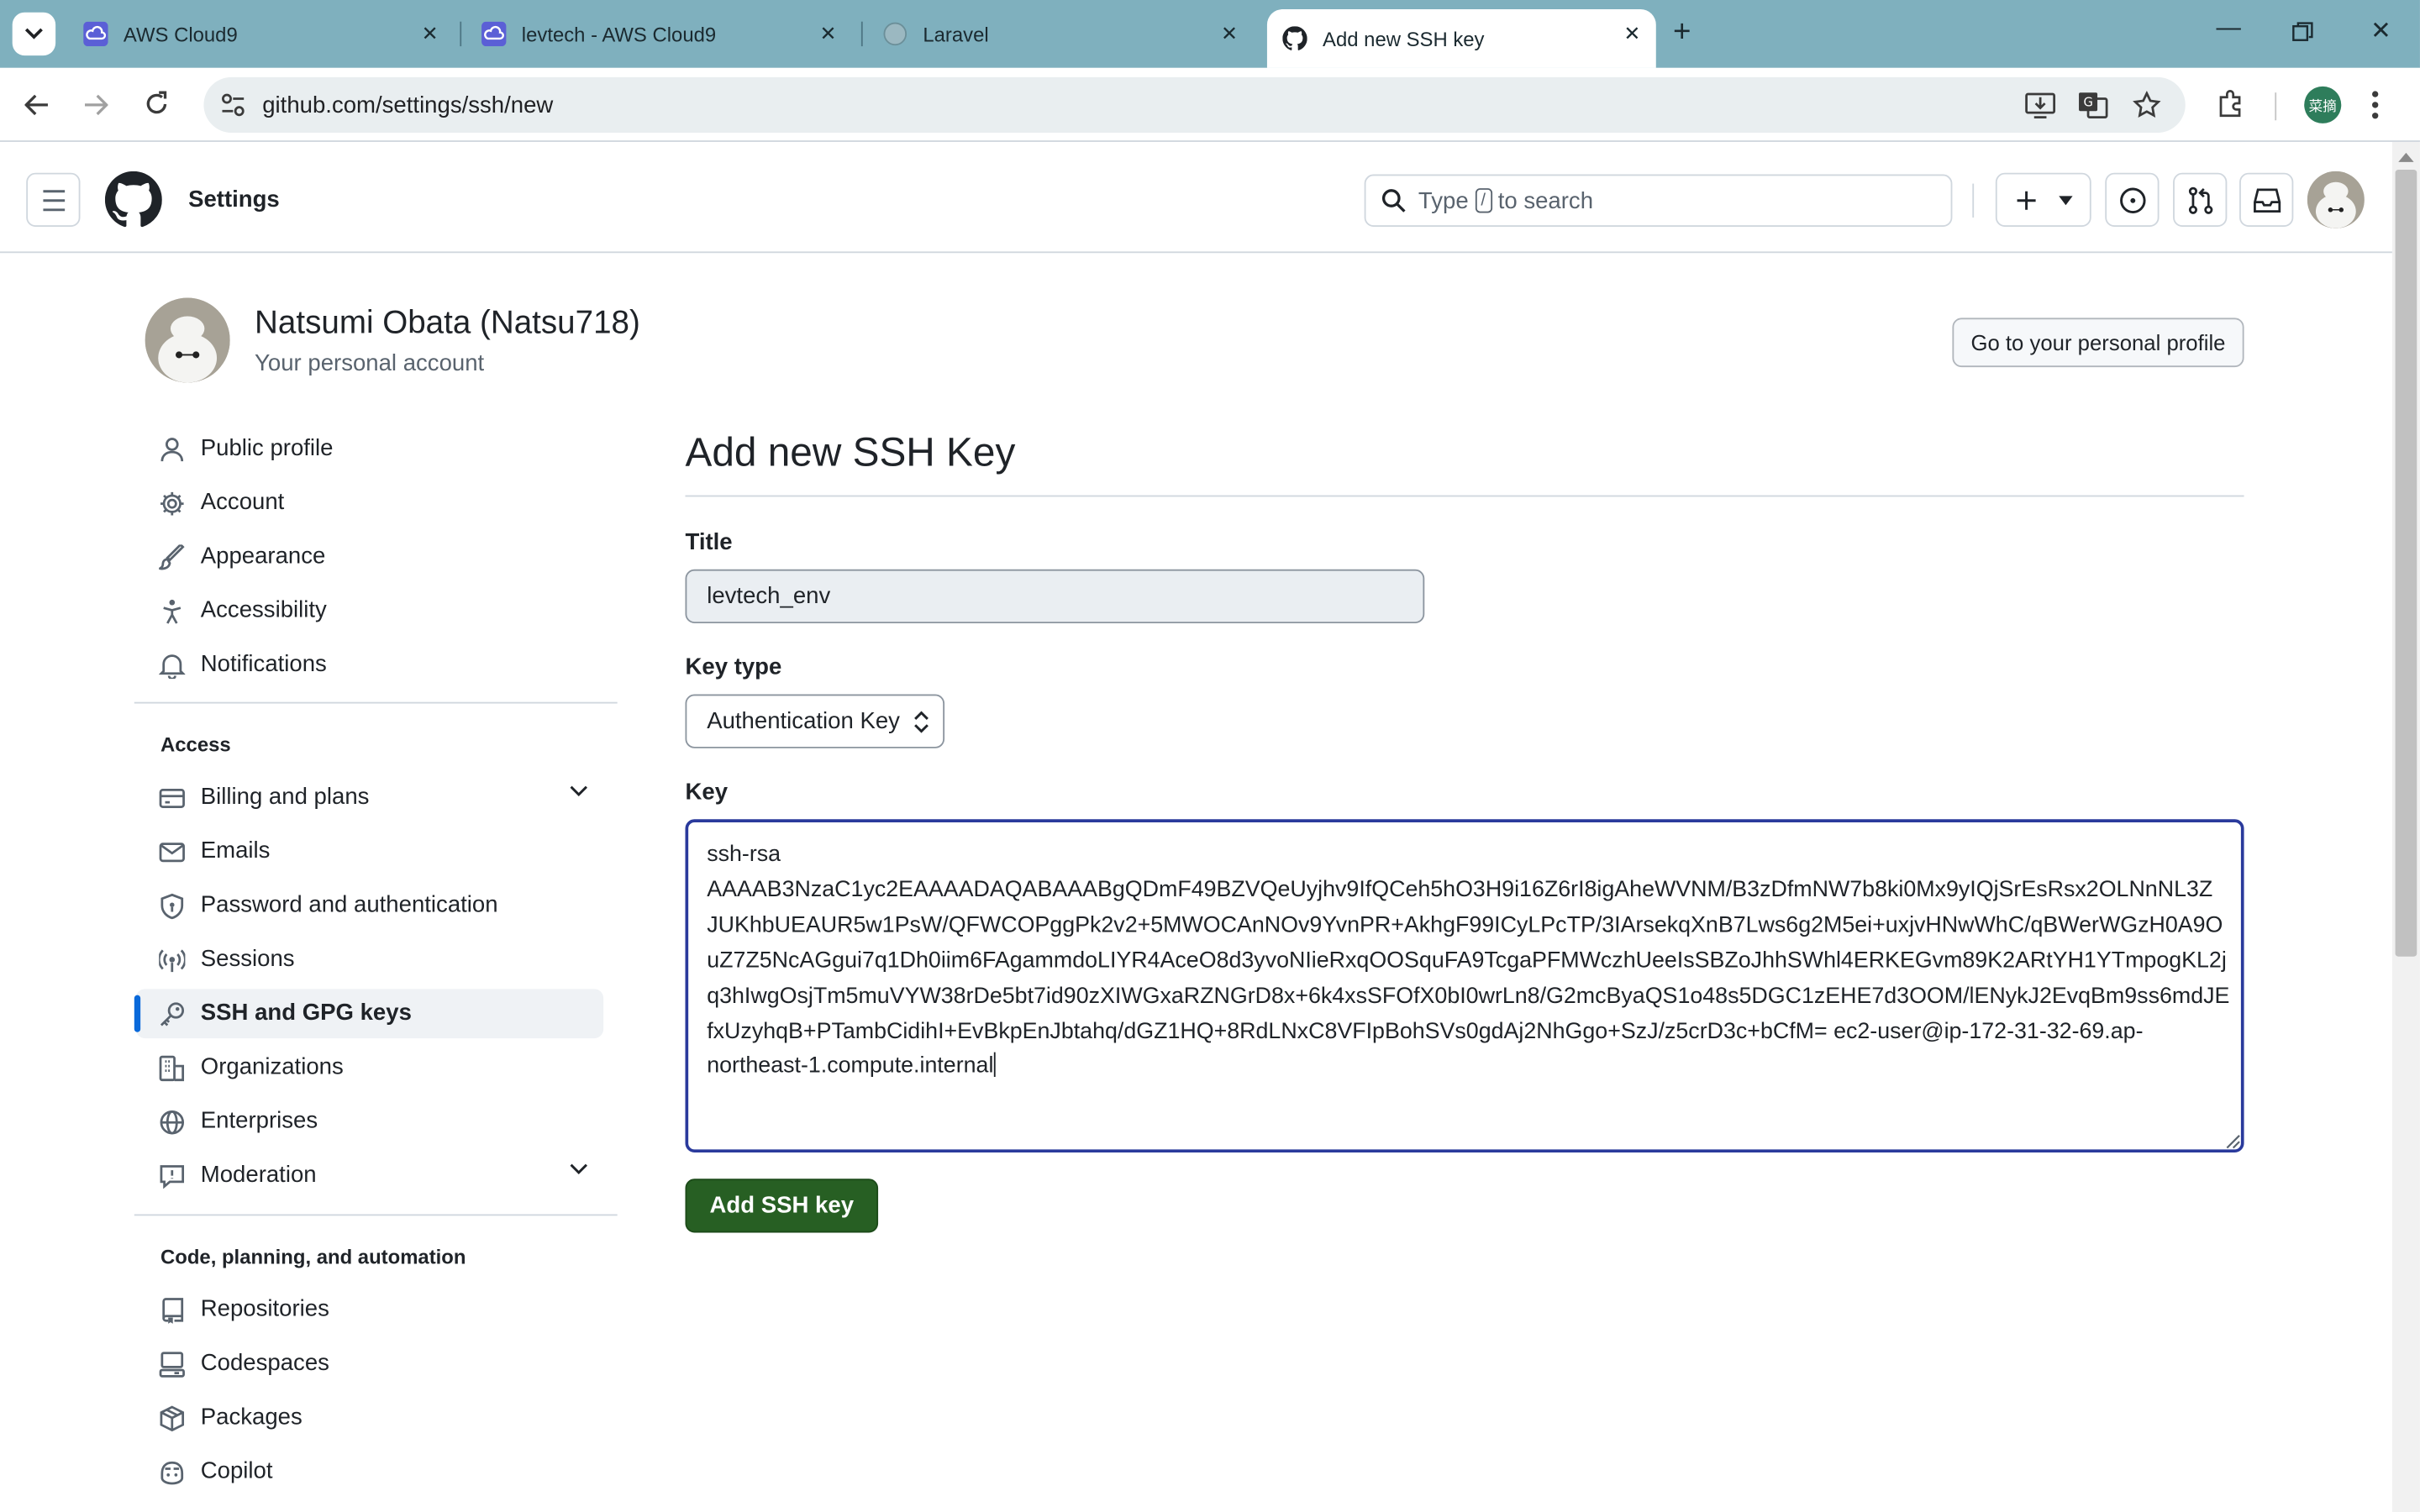 This screenshot has height=1512, width=2420. What do you see at coordinates (709, 542) in the screenshot?
I see `title-label: Title` at bounding box center [709, 542].